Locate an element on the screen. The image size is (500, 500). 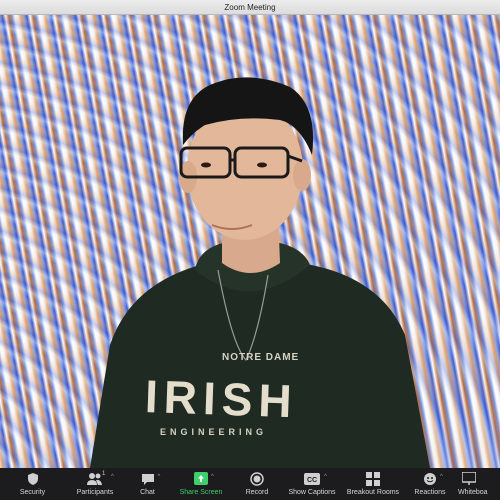
participants-label: Participants is located at coordinates (95, 492).